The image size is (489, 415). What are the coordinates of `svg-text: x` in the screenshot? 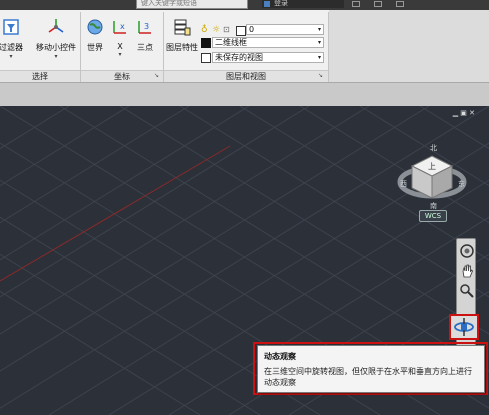 It's located at (122, 26).